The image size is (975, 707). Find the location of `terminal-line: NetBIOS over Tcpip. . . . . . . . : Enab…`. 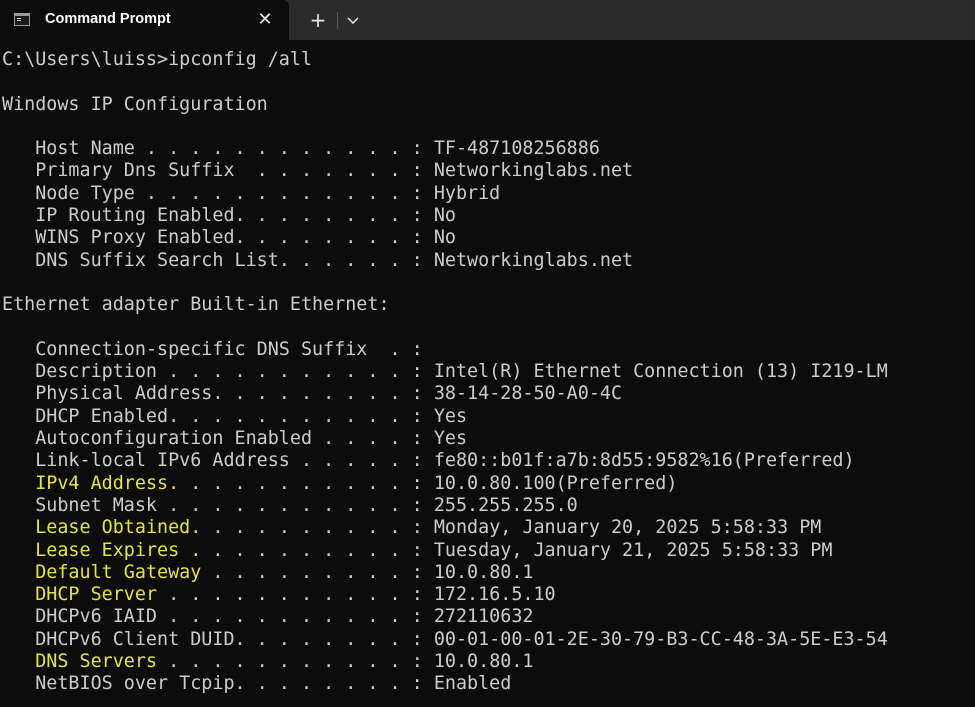

terminal-line: NetBIOS over Tcpip. . . . . . . . : Enab… is located at coordinates (488, 684).